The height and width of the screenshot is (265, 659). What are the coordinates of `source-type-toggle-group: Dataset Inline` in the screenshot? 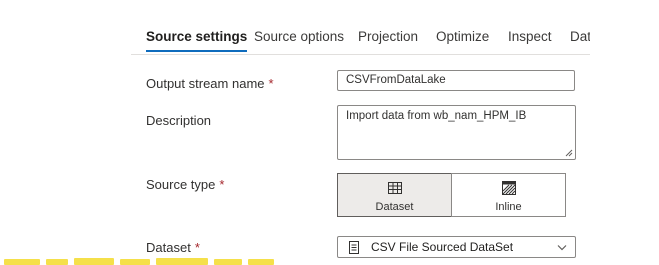 It's located at (451, 195).